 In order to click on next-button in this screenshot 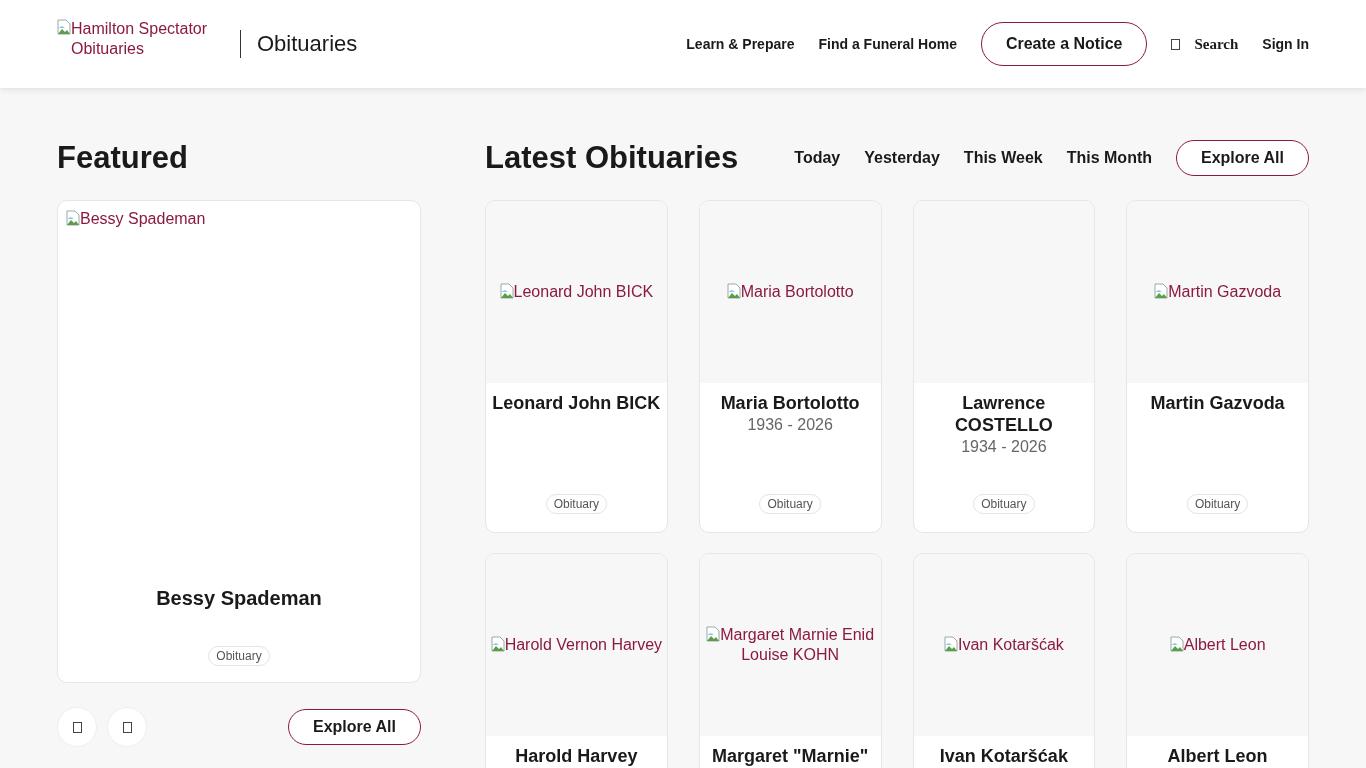, I will do `click(127, 727)`.